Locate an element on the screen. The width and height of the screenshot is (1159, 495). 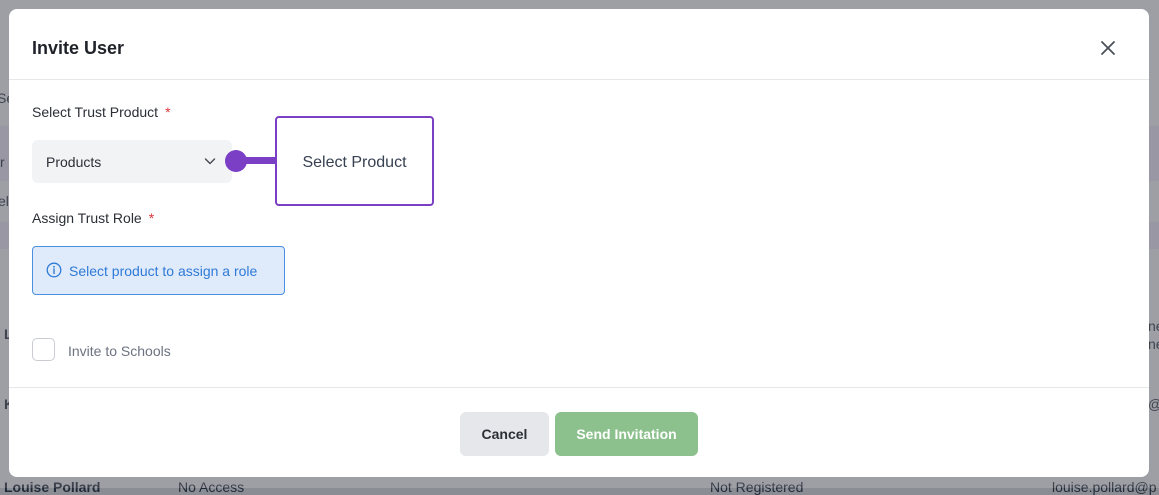
dialog-header: Invite User is located at coordinates (579, 44).